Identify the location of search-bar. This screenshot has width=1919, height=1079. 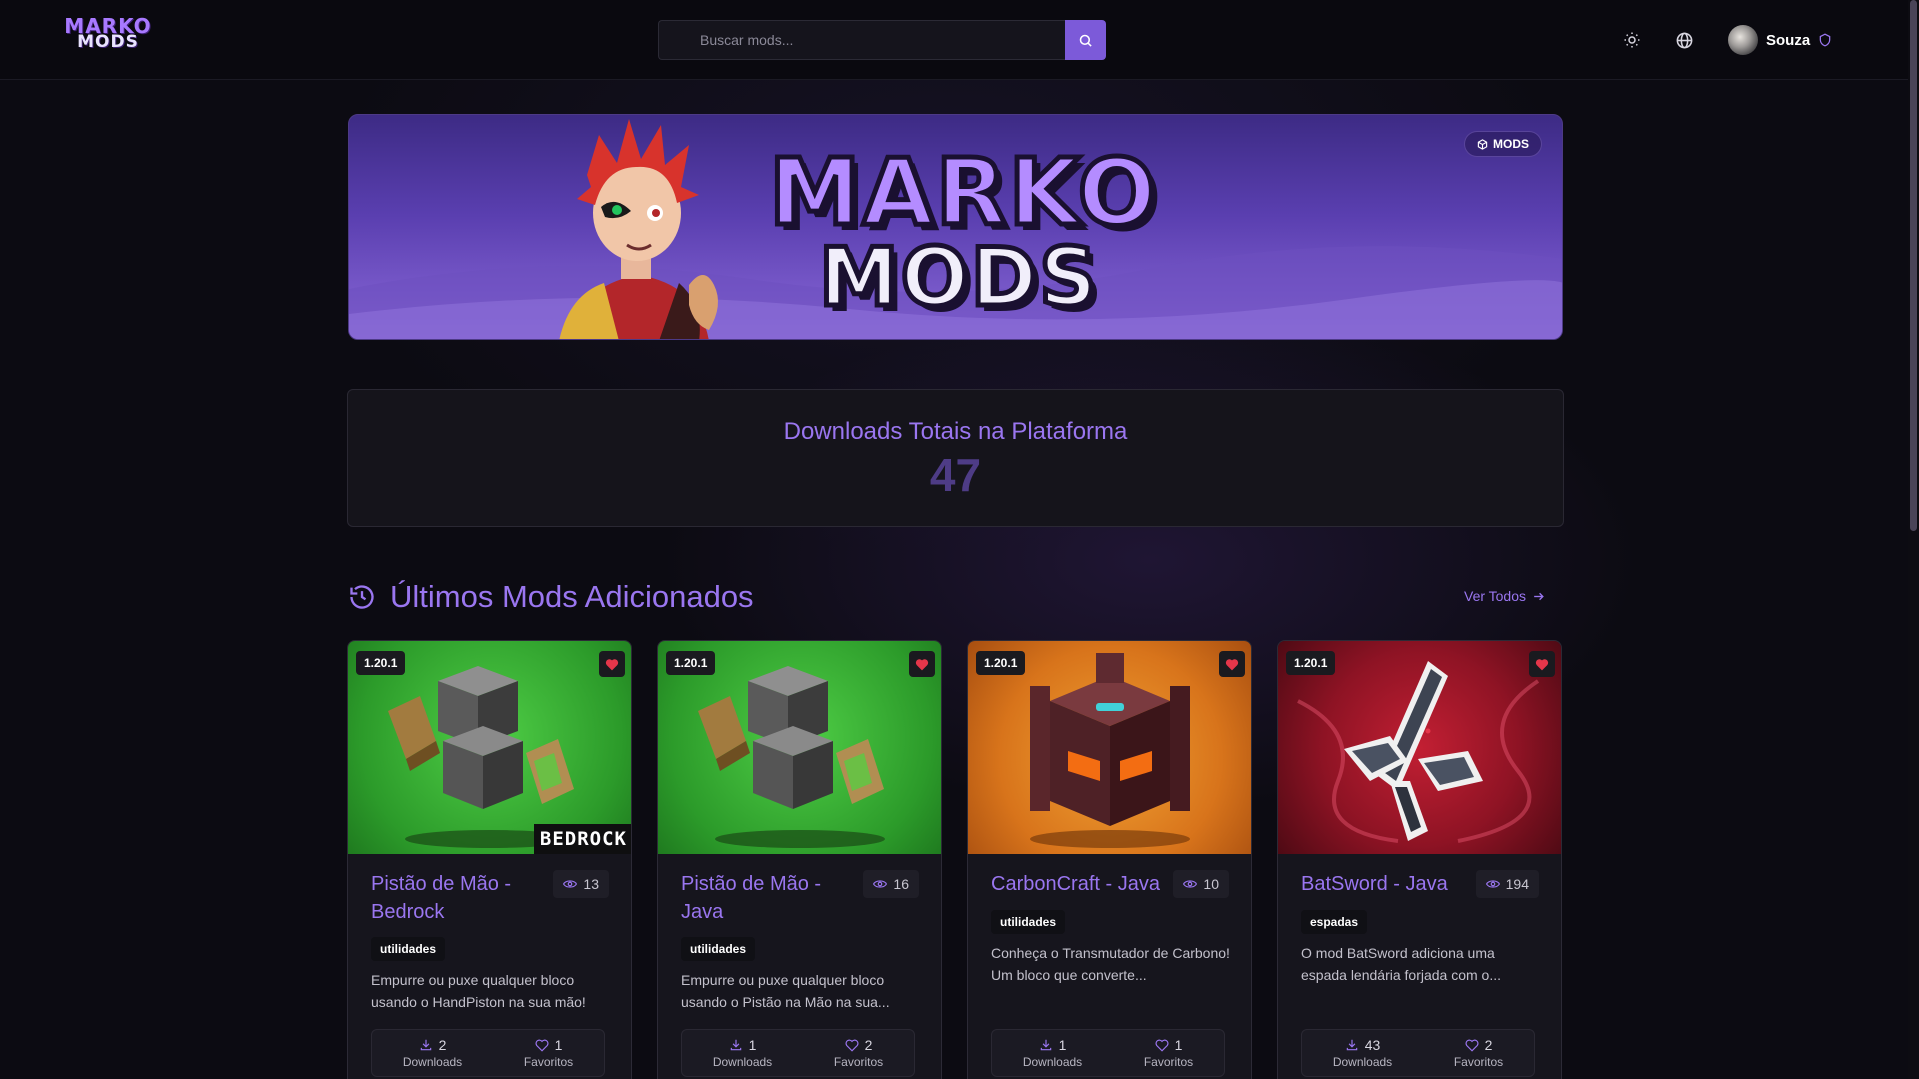
(882, 40).